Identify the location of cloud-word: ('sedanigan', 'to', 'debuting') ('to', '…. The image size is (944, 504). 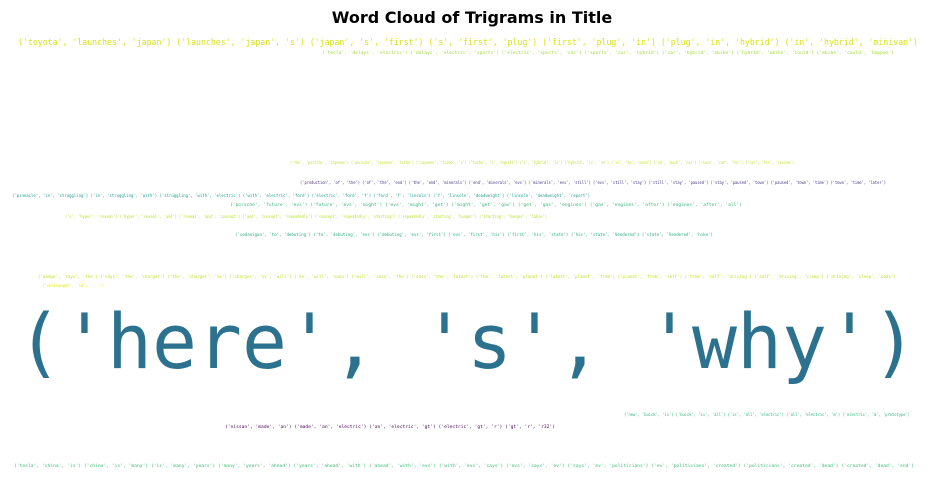
(474, 234).